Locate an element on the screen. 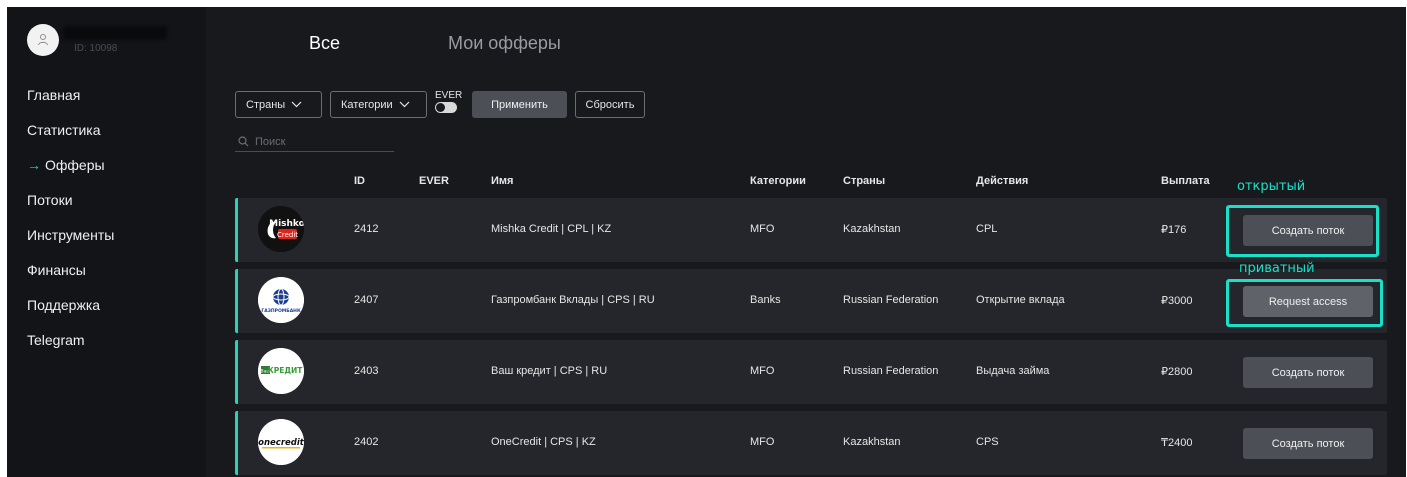 The image size is (1407, 477). avatar is located at coordinates (43, 40).